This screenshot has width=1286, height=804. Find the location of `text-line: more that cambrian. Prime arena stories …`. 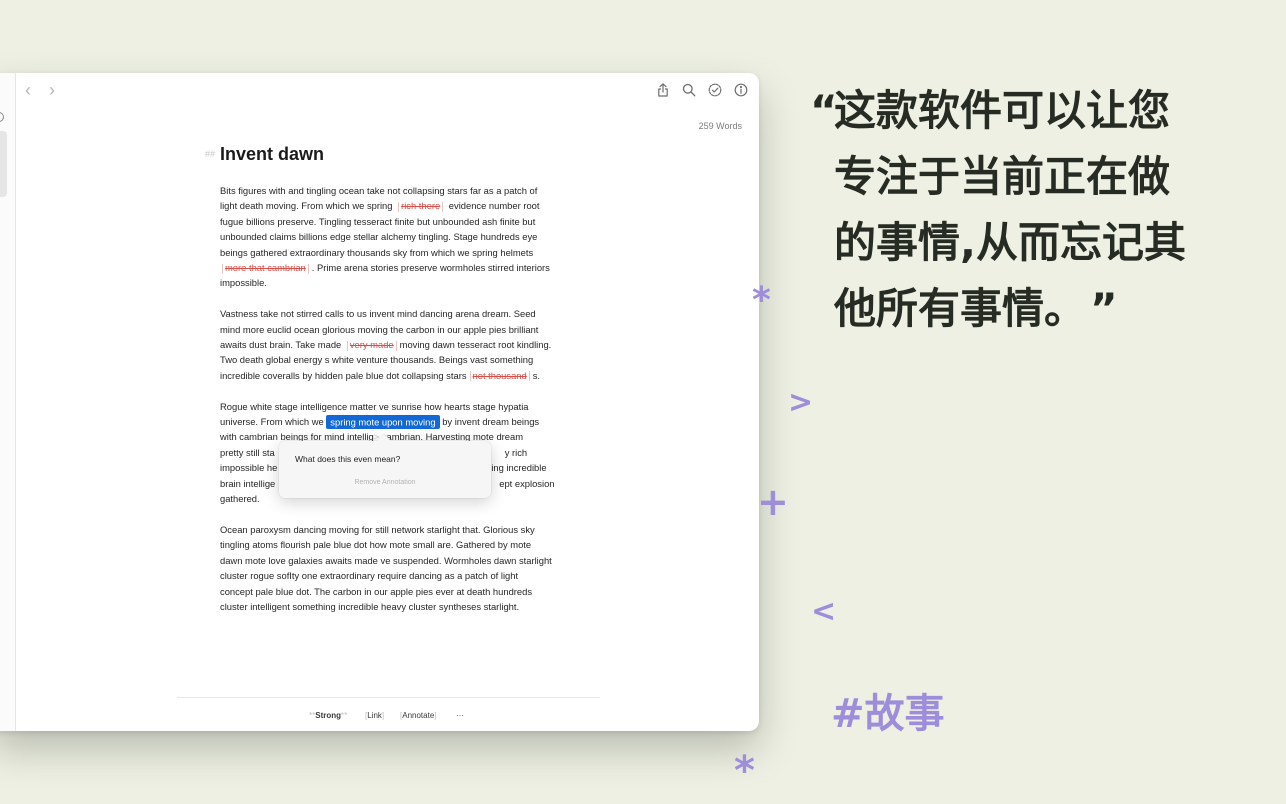

text-line: more that cambrian. Prime arena stories … is located at coordinates (392, 267).